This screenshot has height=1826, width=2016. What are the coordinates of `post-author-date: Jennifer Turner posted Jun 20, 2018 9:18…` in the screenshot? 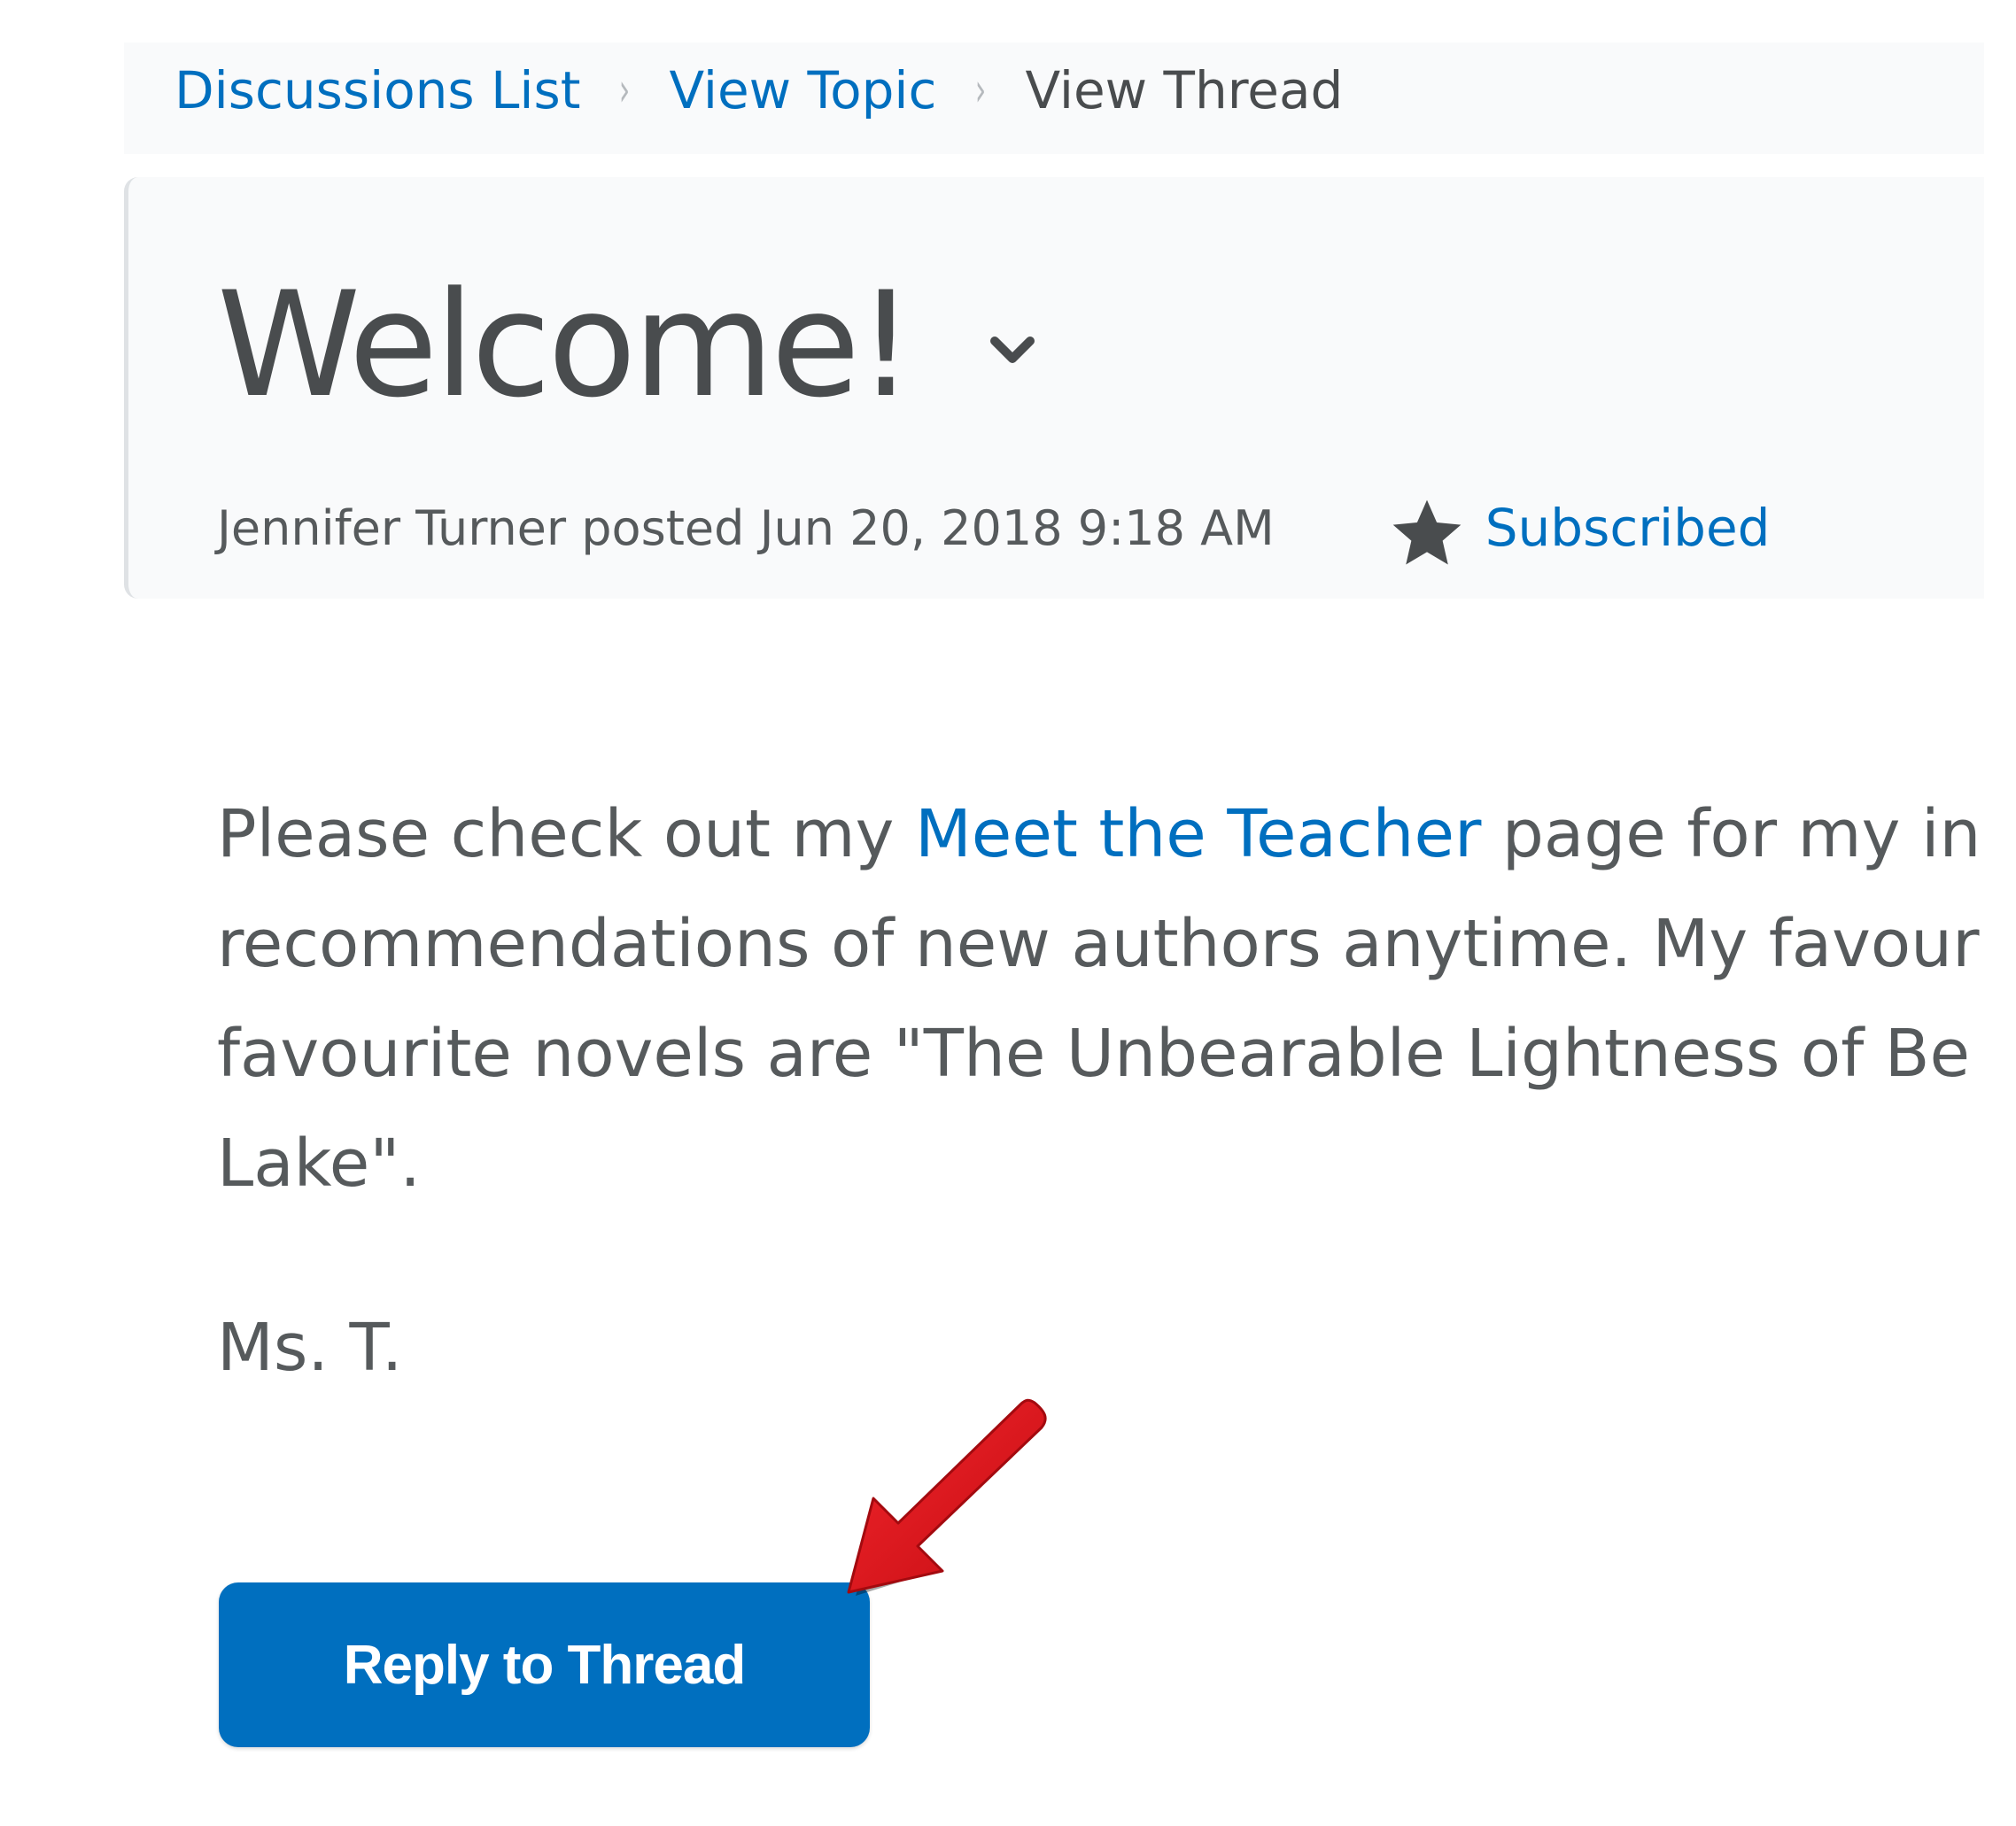 It's located at (746, 528).